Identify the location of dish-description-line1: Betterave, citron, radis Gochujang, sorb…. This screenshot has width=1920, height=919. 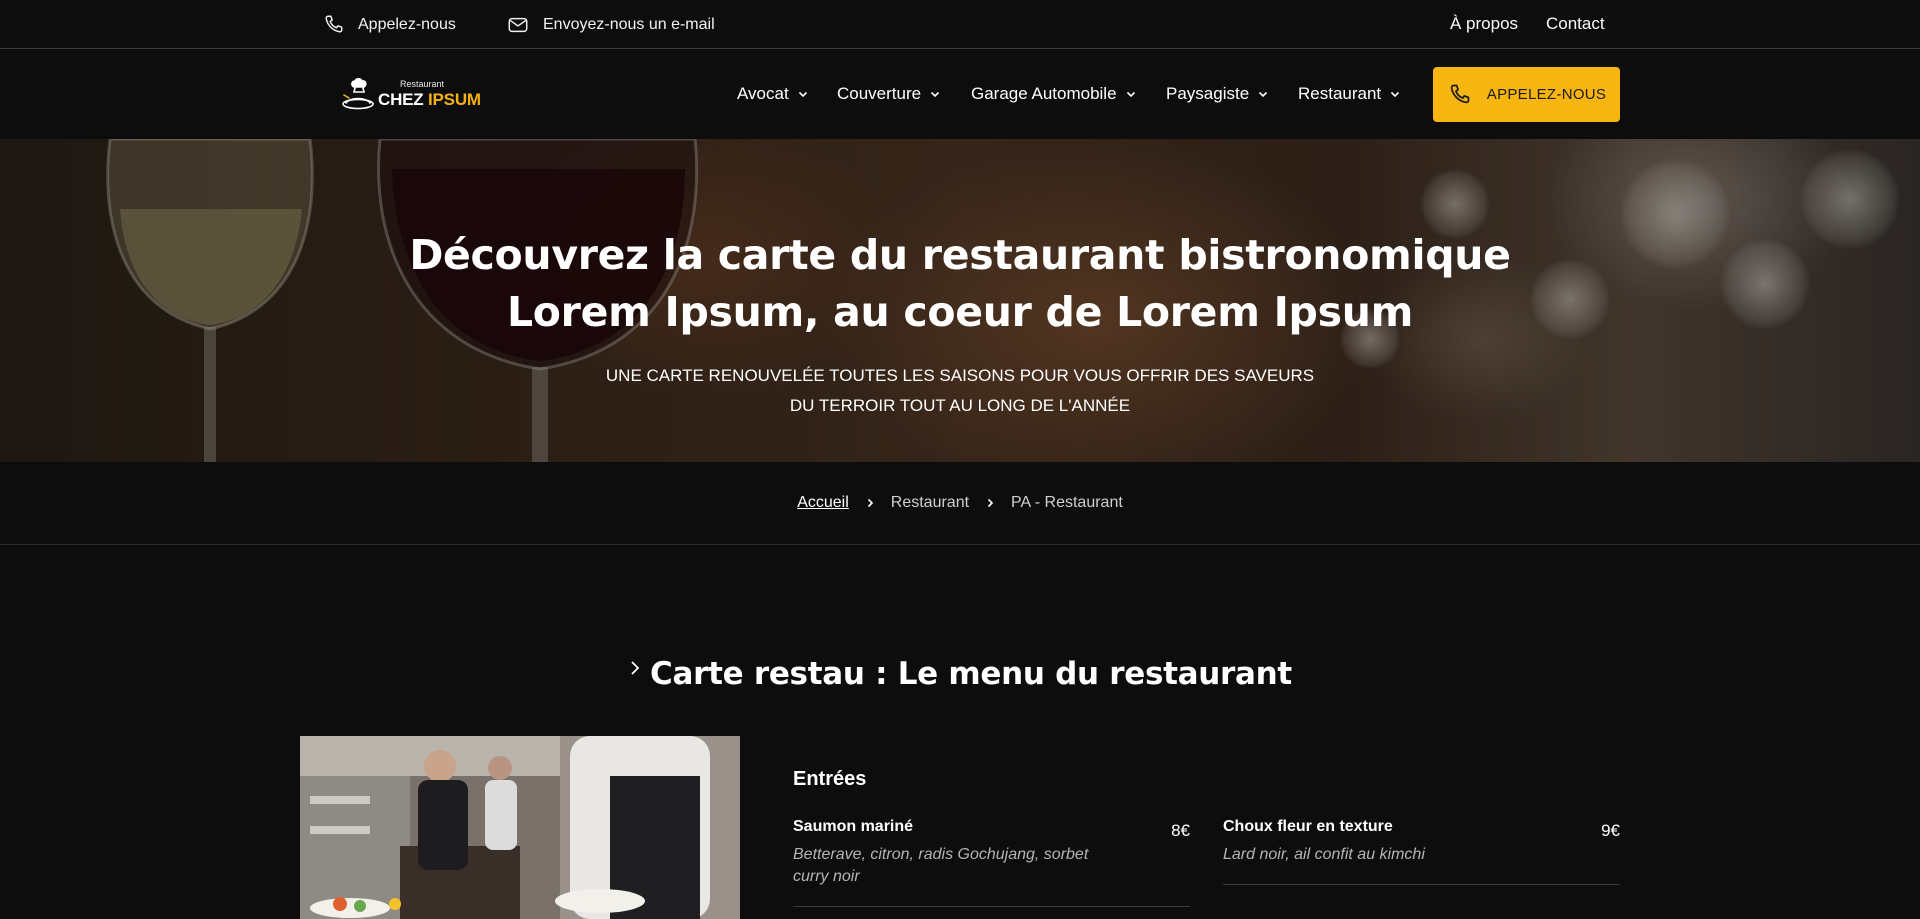
(941, 854).